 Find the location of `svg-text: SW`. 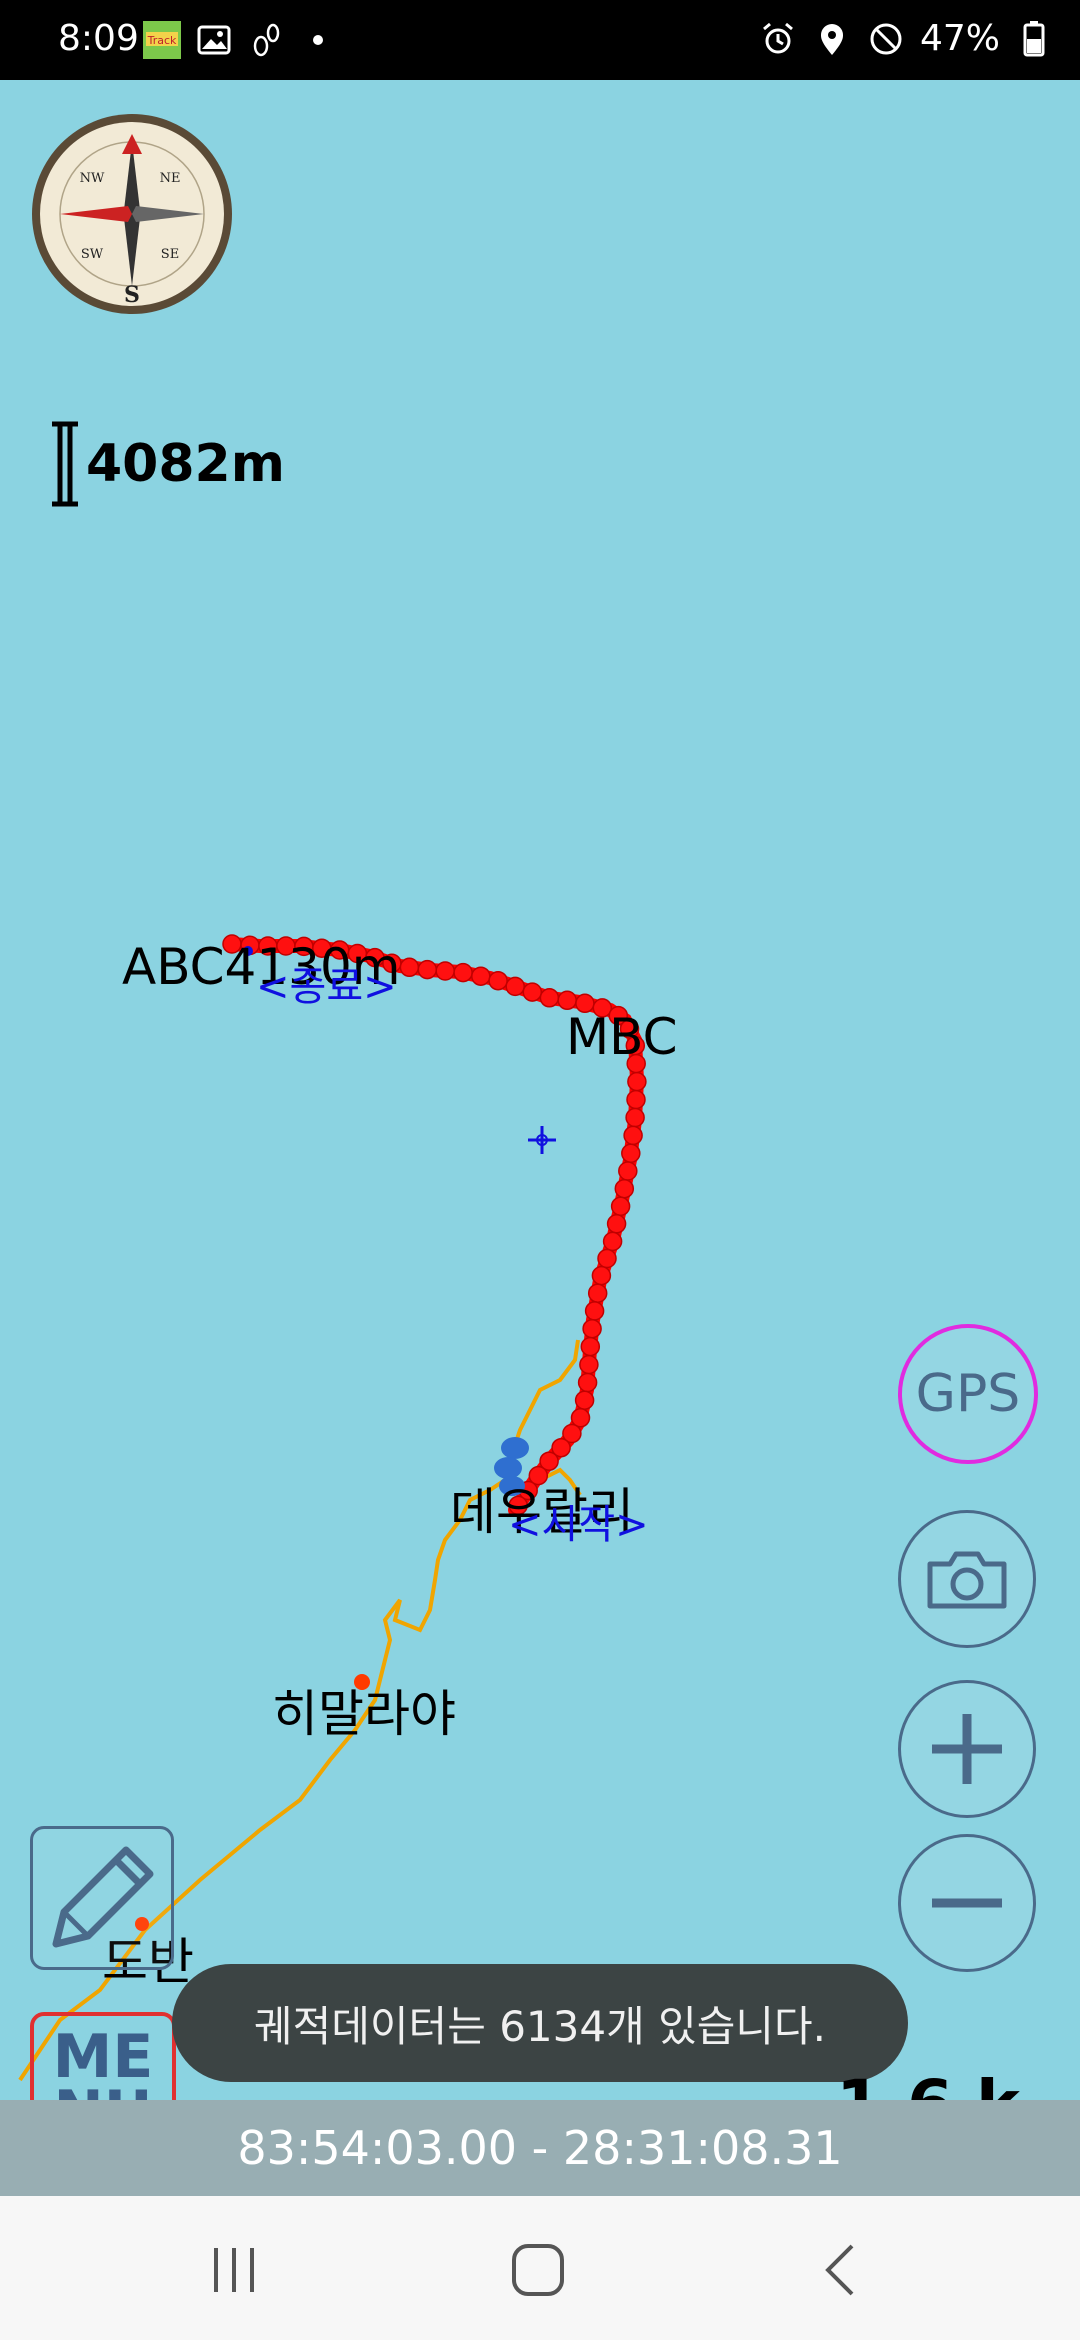

svg-text: SW is located at coordinates (92, 254).